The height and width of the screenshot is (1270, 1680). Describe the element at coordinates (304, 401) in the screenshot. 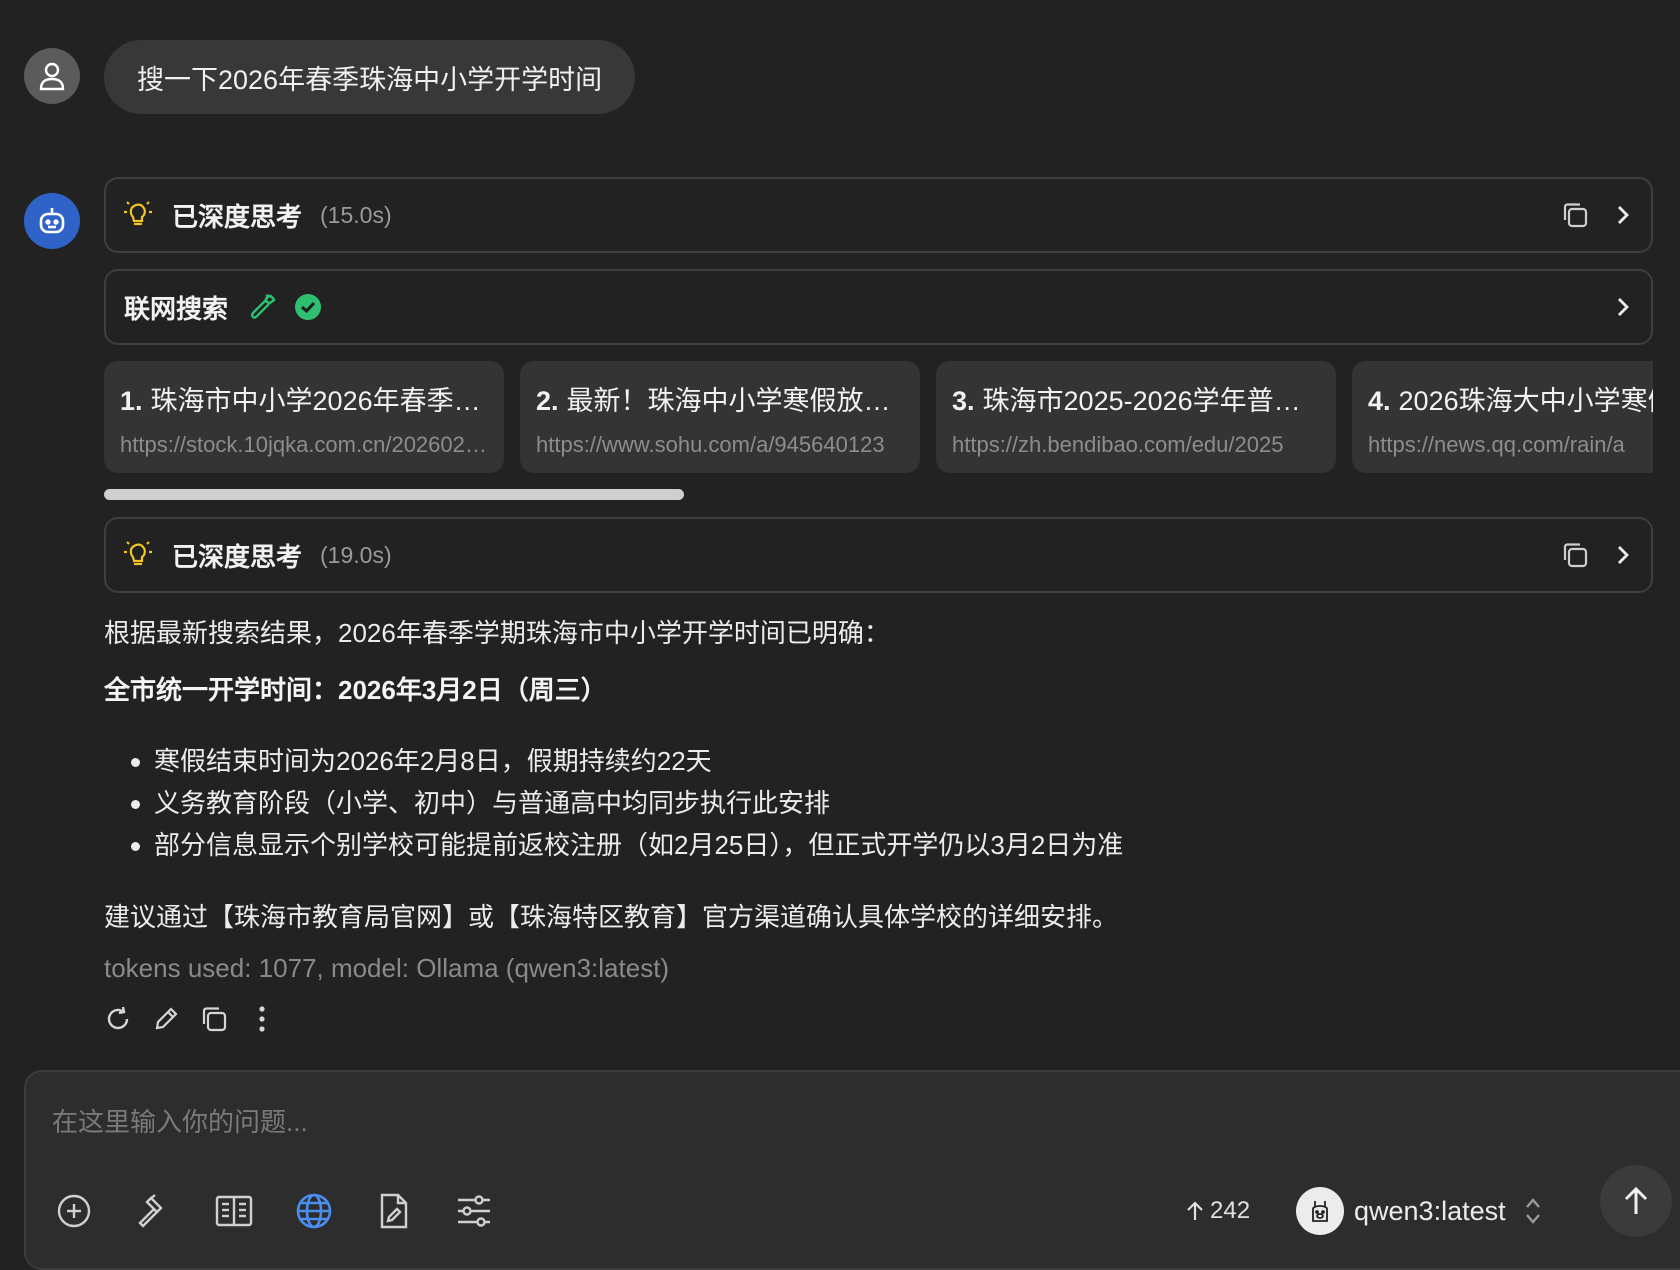

I see `source-card-title: 1.珠海市中小学2026年春季开学时间` at that location.